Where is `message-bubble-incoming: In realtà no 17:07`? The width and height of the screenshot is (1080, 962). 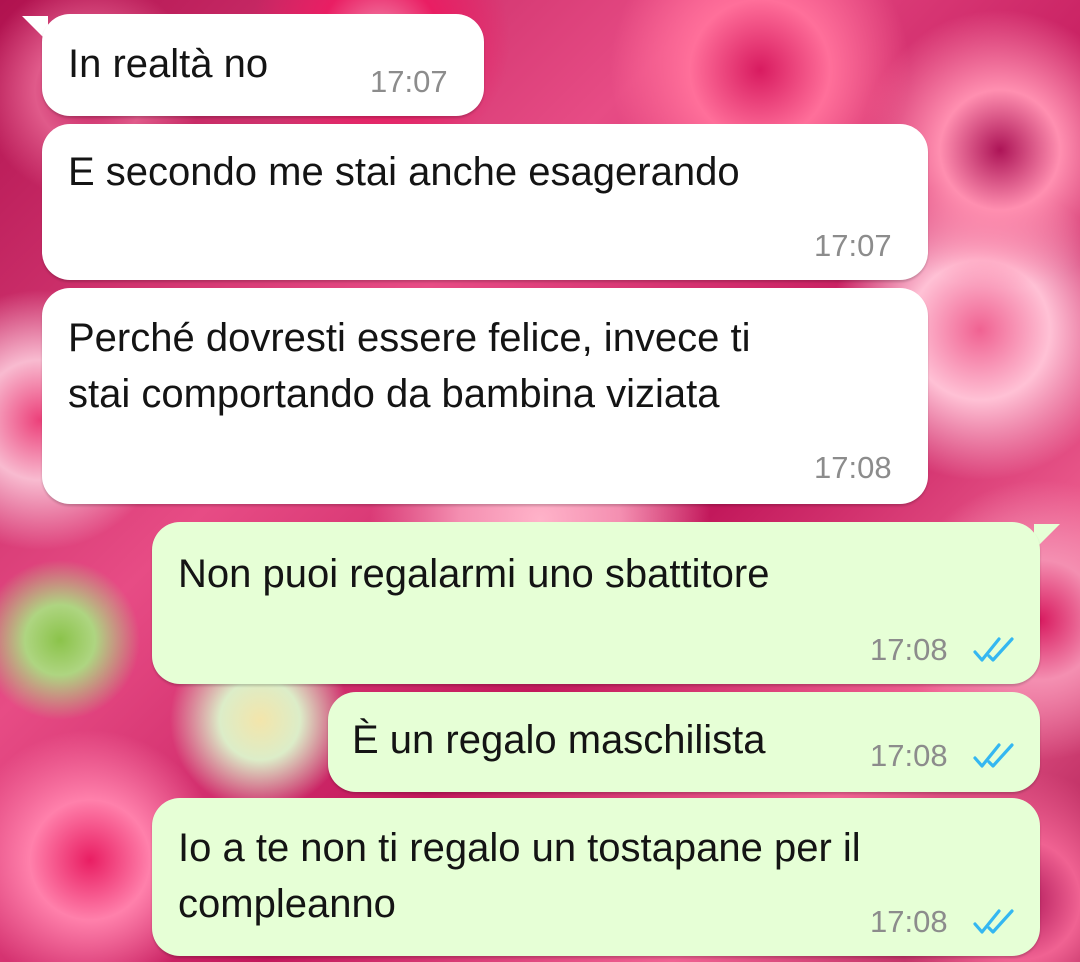
message-bubble-incoming: In realtà no 17:07 is located at coordinates (263, 65).